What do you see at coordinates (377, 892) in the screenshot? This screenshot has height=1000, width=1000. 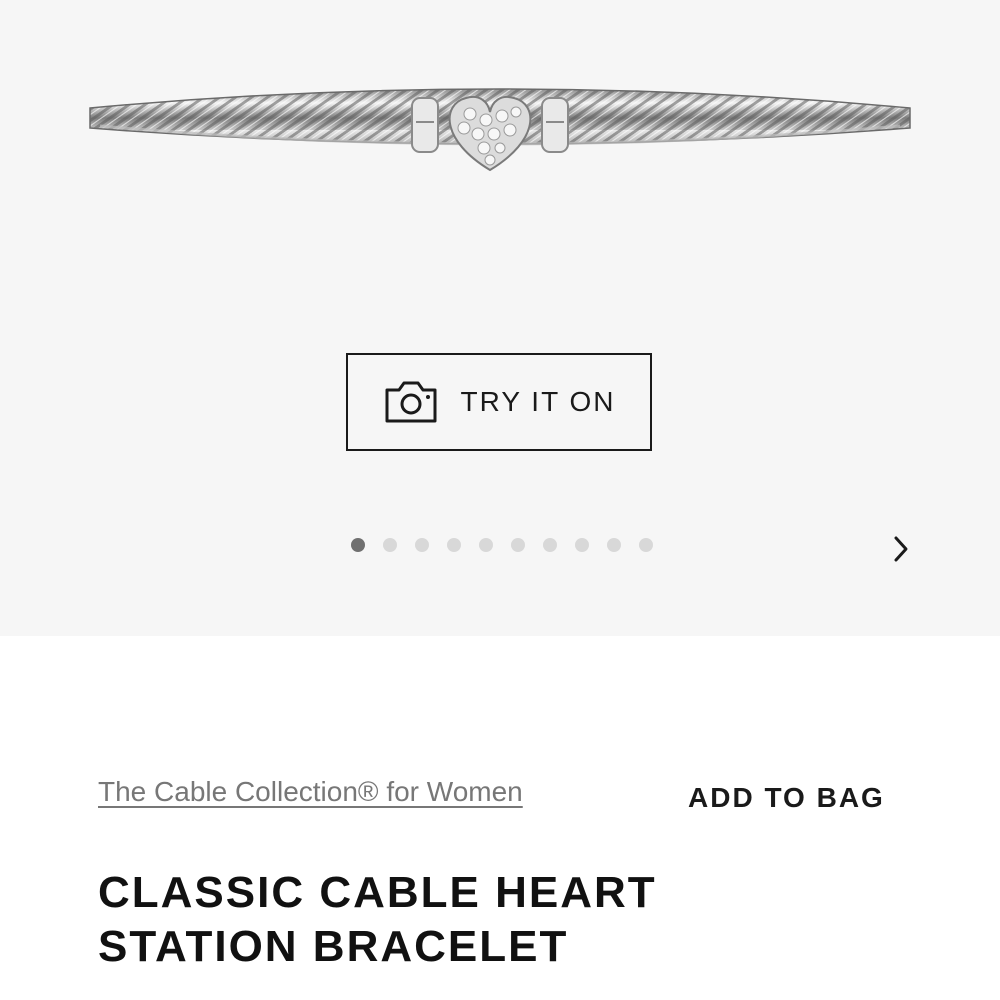 I see `product-title-line: CLASSIC CABLE HEART` at bounding box center [377, 892].